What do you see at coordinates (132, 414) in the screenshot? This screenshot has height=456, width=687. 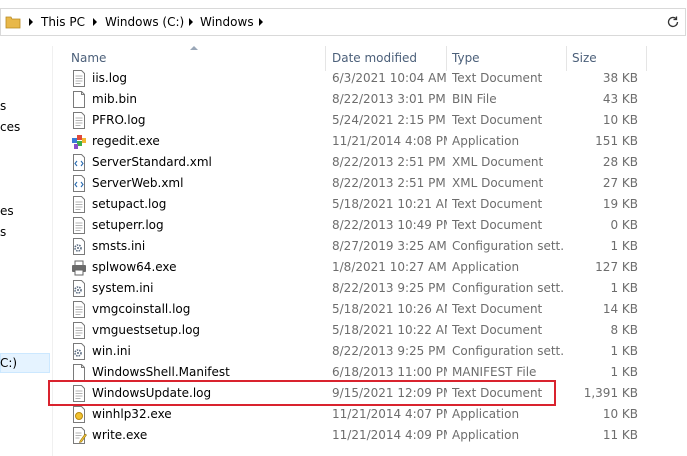 I see `file-name: winhlp32.exe` at bounding box center [132, 414].